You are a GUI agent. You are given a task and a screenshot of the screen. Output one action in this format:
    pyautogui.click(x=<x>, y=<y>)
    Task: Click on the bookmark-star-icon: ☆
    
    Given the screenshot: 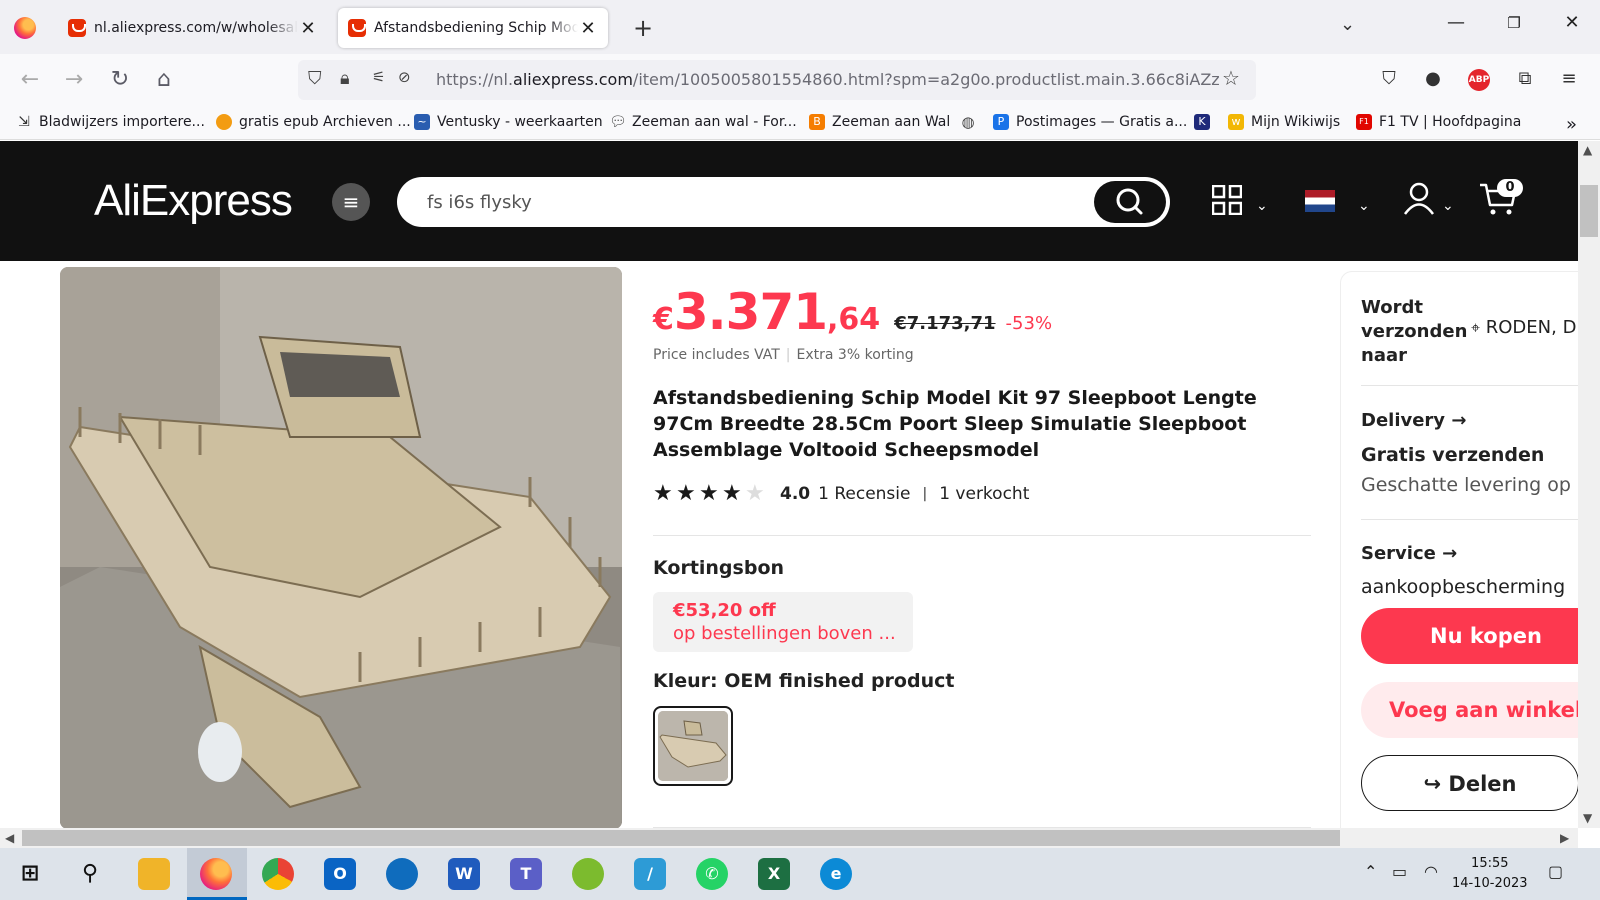 What is the action you would take?
    pyautogui.click(x=1231, y=78)
    